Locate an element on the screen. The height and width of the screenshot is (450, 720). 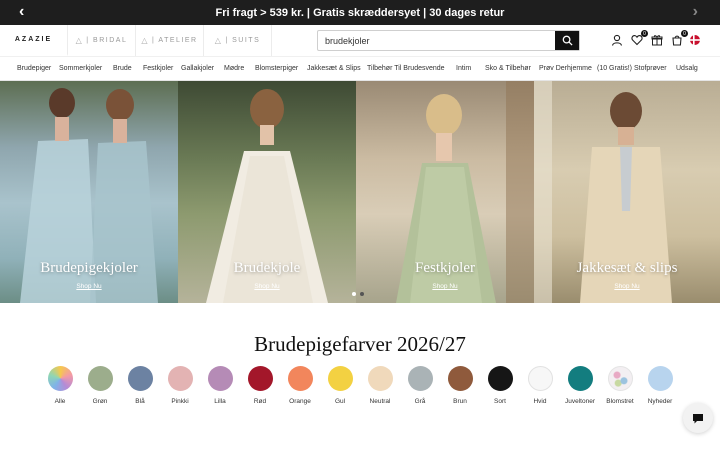
color-swatch: Juveltoner is located at coordinates (580, 385).